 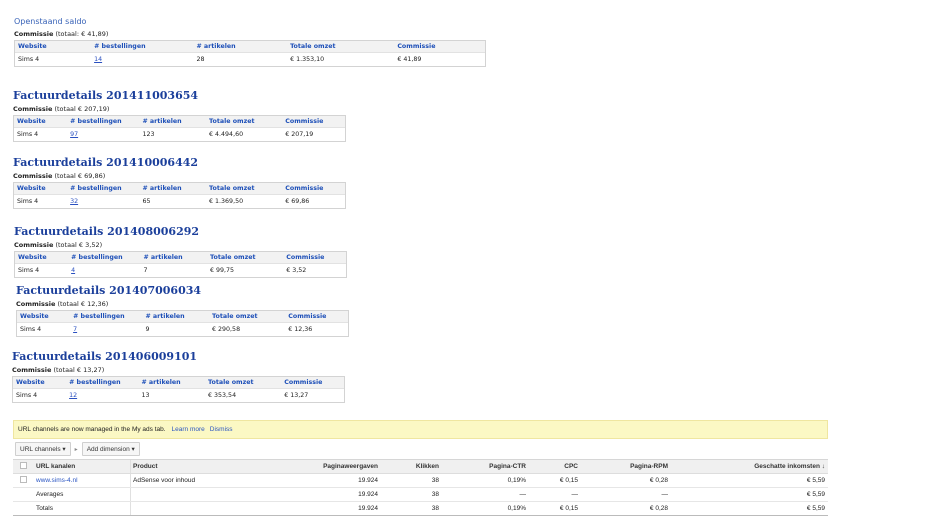 I want to click on caret-down-icon: ▾, so click(x=133, y=449).